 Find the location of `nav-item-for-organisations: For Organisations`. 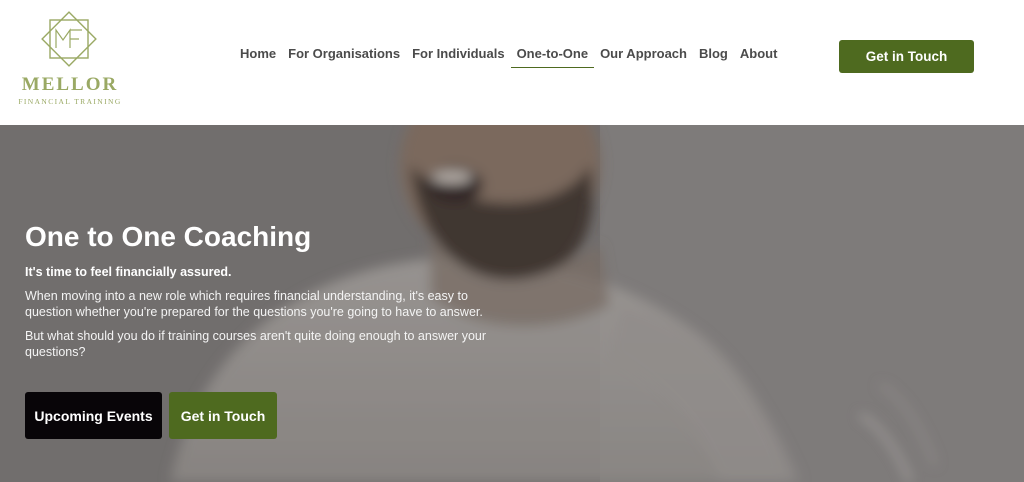

nav-item-for-organisations: For Organisations is located at coordinates (344, 56).